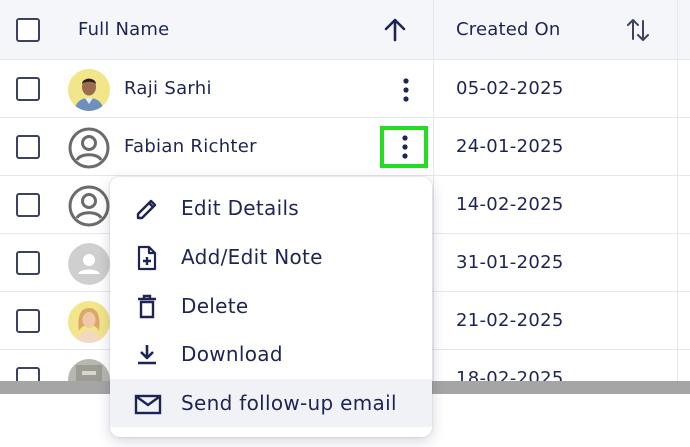 This screenshot has width=690, height=447. I want to click on note-add-icon, so click(147, 258).